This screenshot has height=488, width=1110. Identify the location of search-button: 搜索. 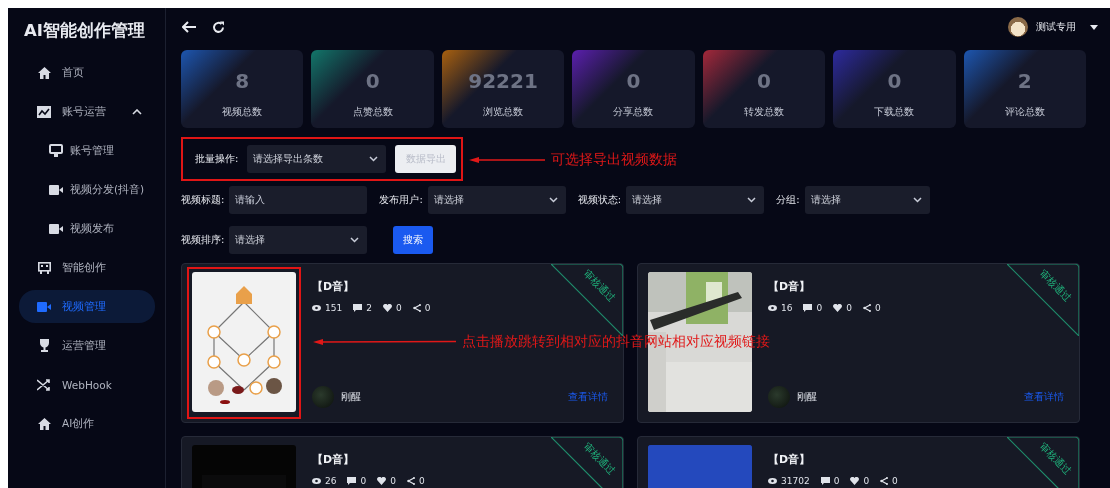
(413, 240).